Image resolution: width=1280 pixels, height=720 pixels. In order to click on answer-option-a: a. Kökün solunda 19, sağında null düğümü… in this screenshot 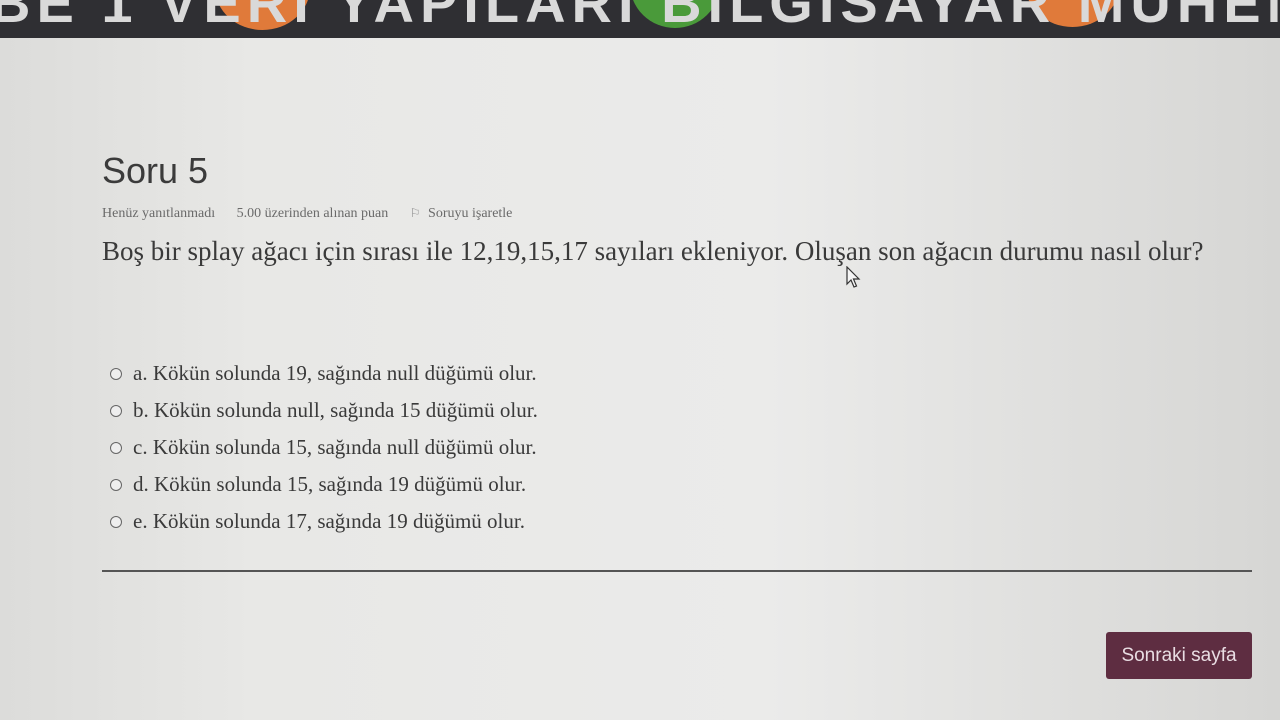, I will do `click(324, 373)`.